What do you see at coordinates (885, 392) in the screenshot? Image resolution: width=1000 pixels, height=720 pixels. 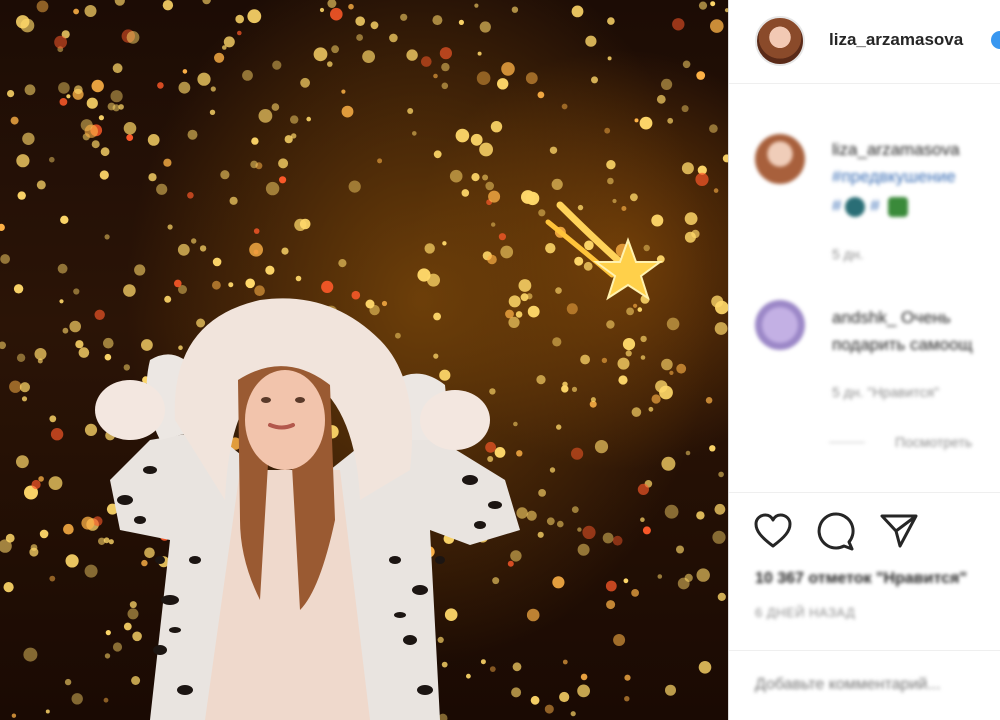 I see `comment-meta: 5 дн. "Нравится"` at bounding box center [885, 392].